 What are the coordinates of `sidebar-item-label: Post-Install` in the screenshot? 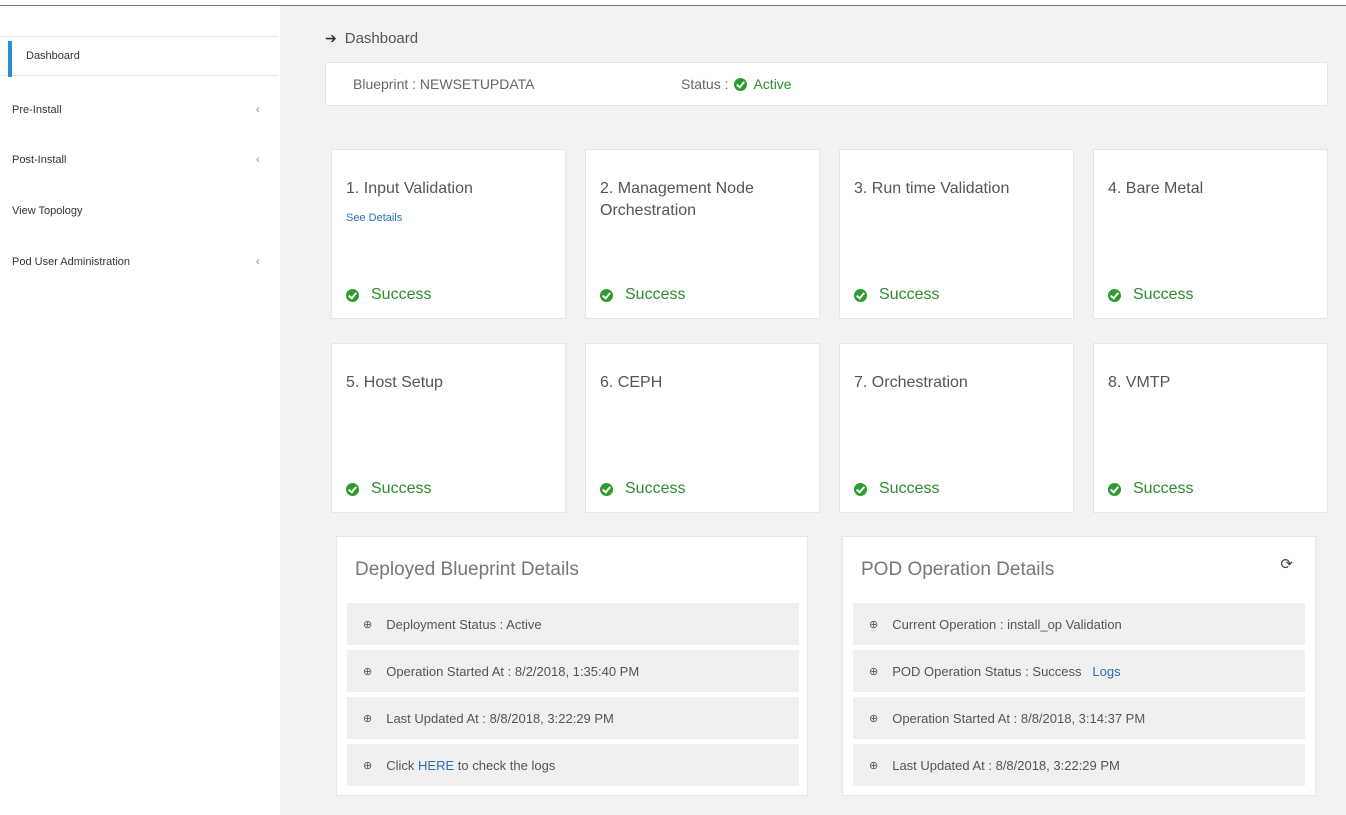 It's located at (39, 160).